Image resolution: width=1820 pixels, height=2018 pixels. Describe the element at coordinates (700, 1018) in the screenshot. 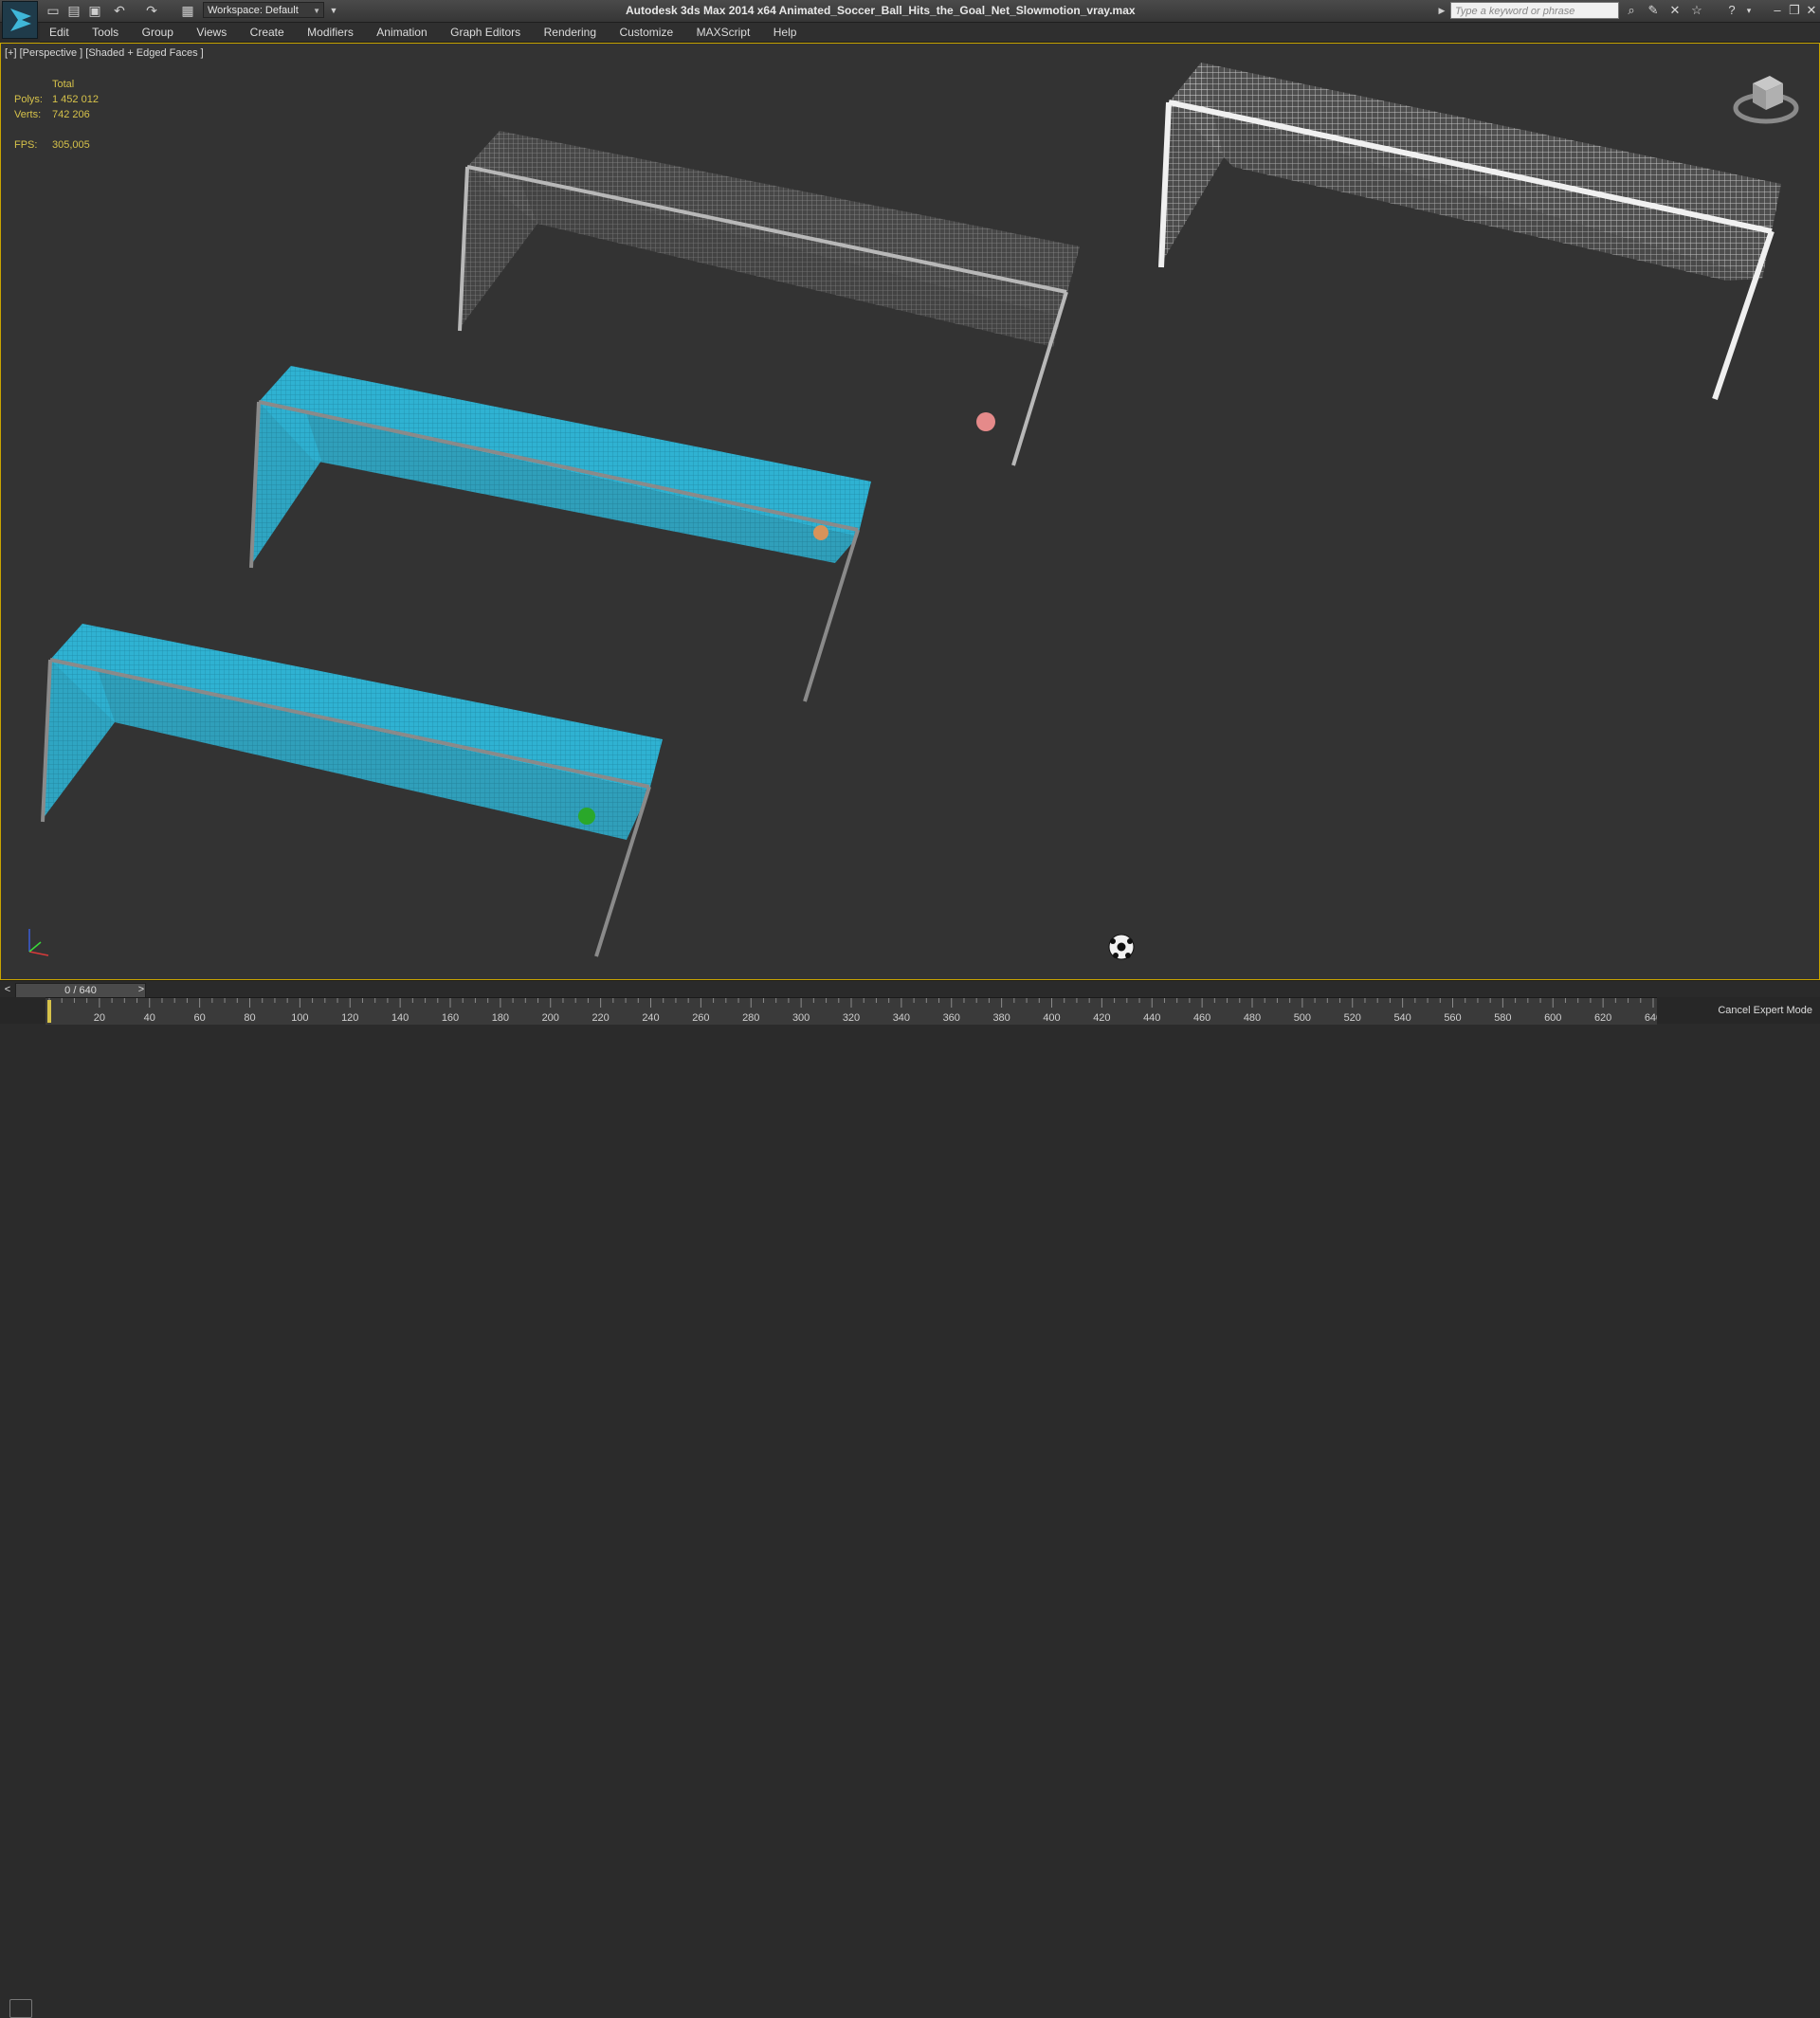

I see `track-tick-label: 260` at that location.